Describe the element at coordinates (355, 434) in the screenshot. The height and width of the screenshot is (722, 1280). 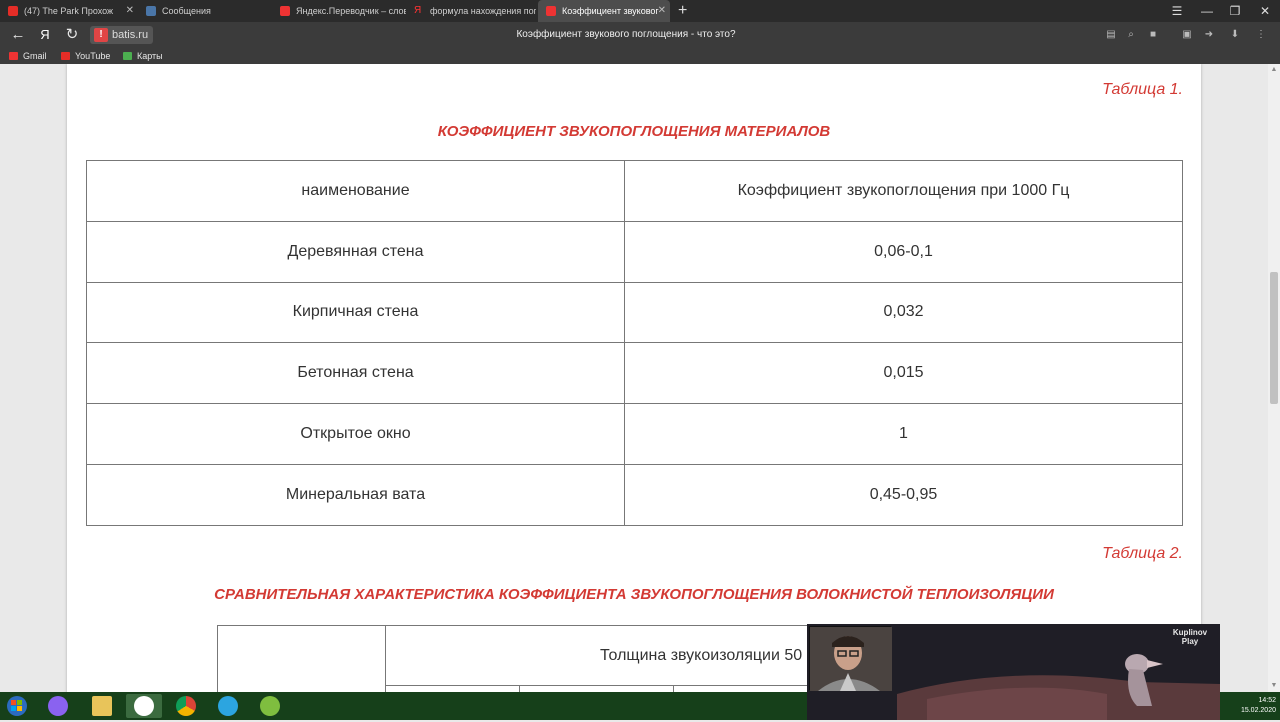
I see `table-cell: Открытое окно` at that location.